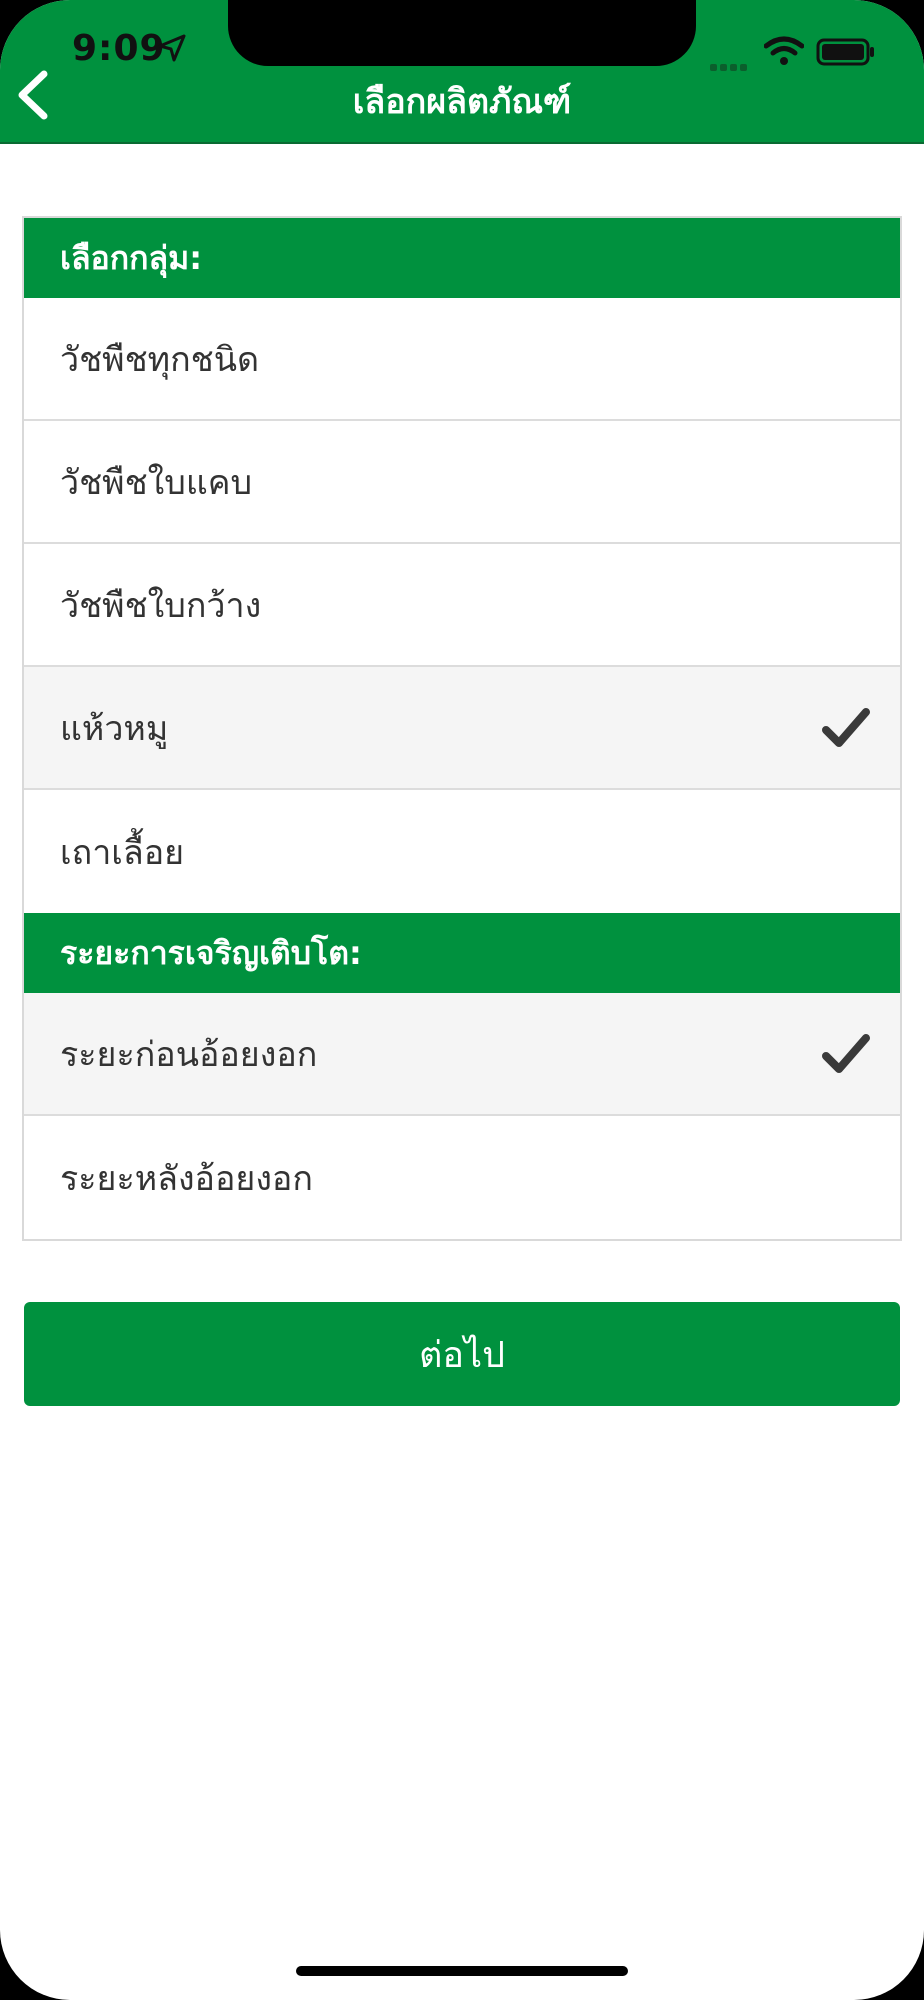 This screenshot has width=924, height=2000. What do you see at coordinates (119, 48) in the screenshot?
I see `status-time: 9:09` at bounding box center [119, 48].